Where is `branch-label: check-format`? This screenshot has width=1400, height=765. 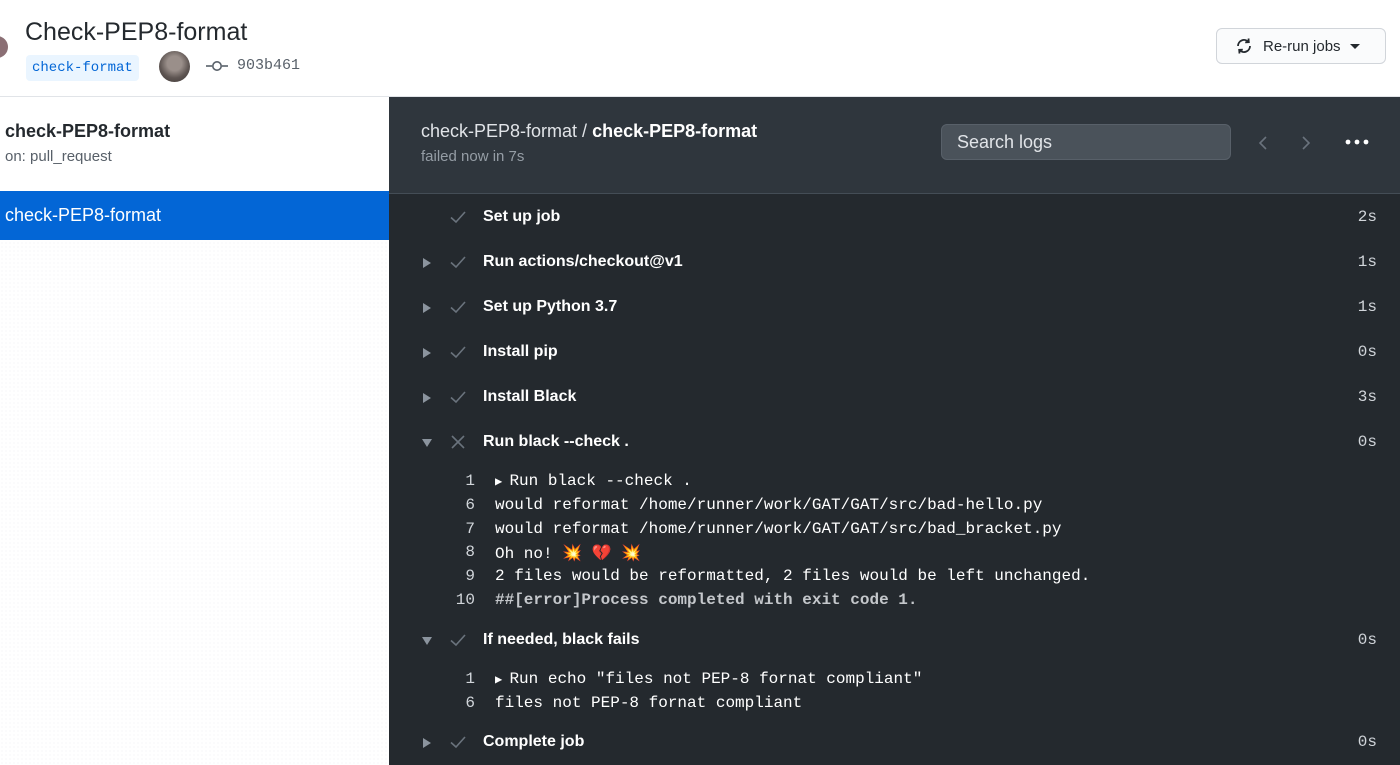 branch-label: check-format is located at coordinates (82, 68).